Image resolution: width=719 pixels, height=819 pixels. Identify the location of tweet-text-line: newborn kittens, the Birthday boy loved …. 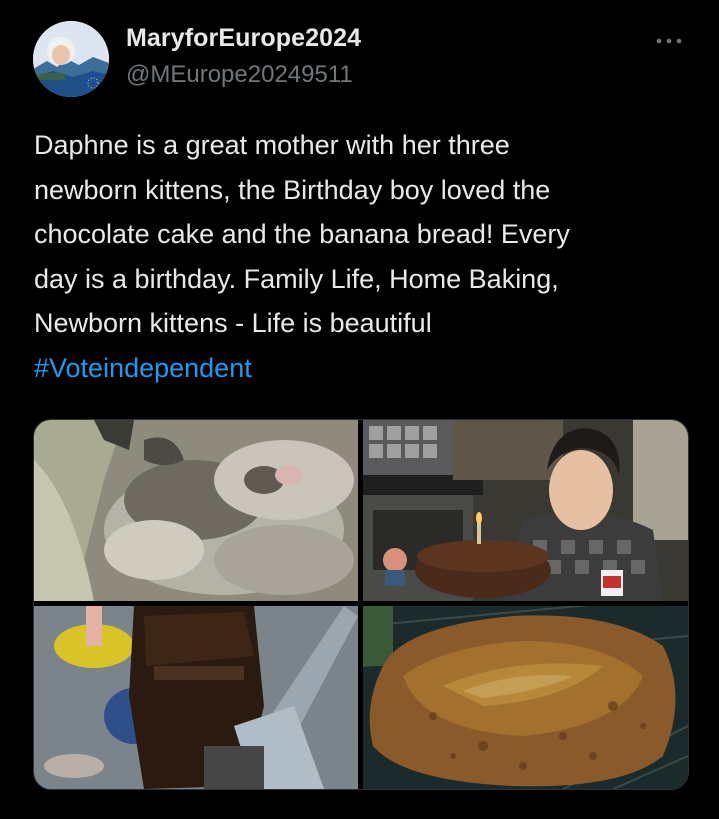
(292, 189).